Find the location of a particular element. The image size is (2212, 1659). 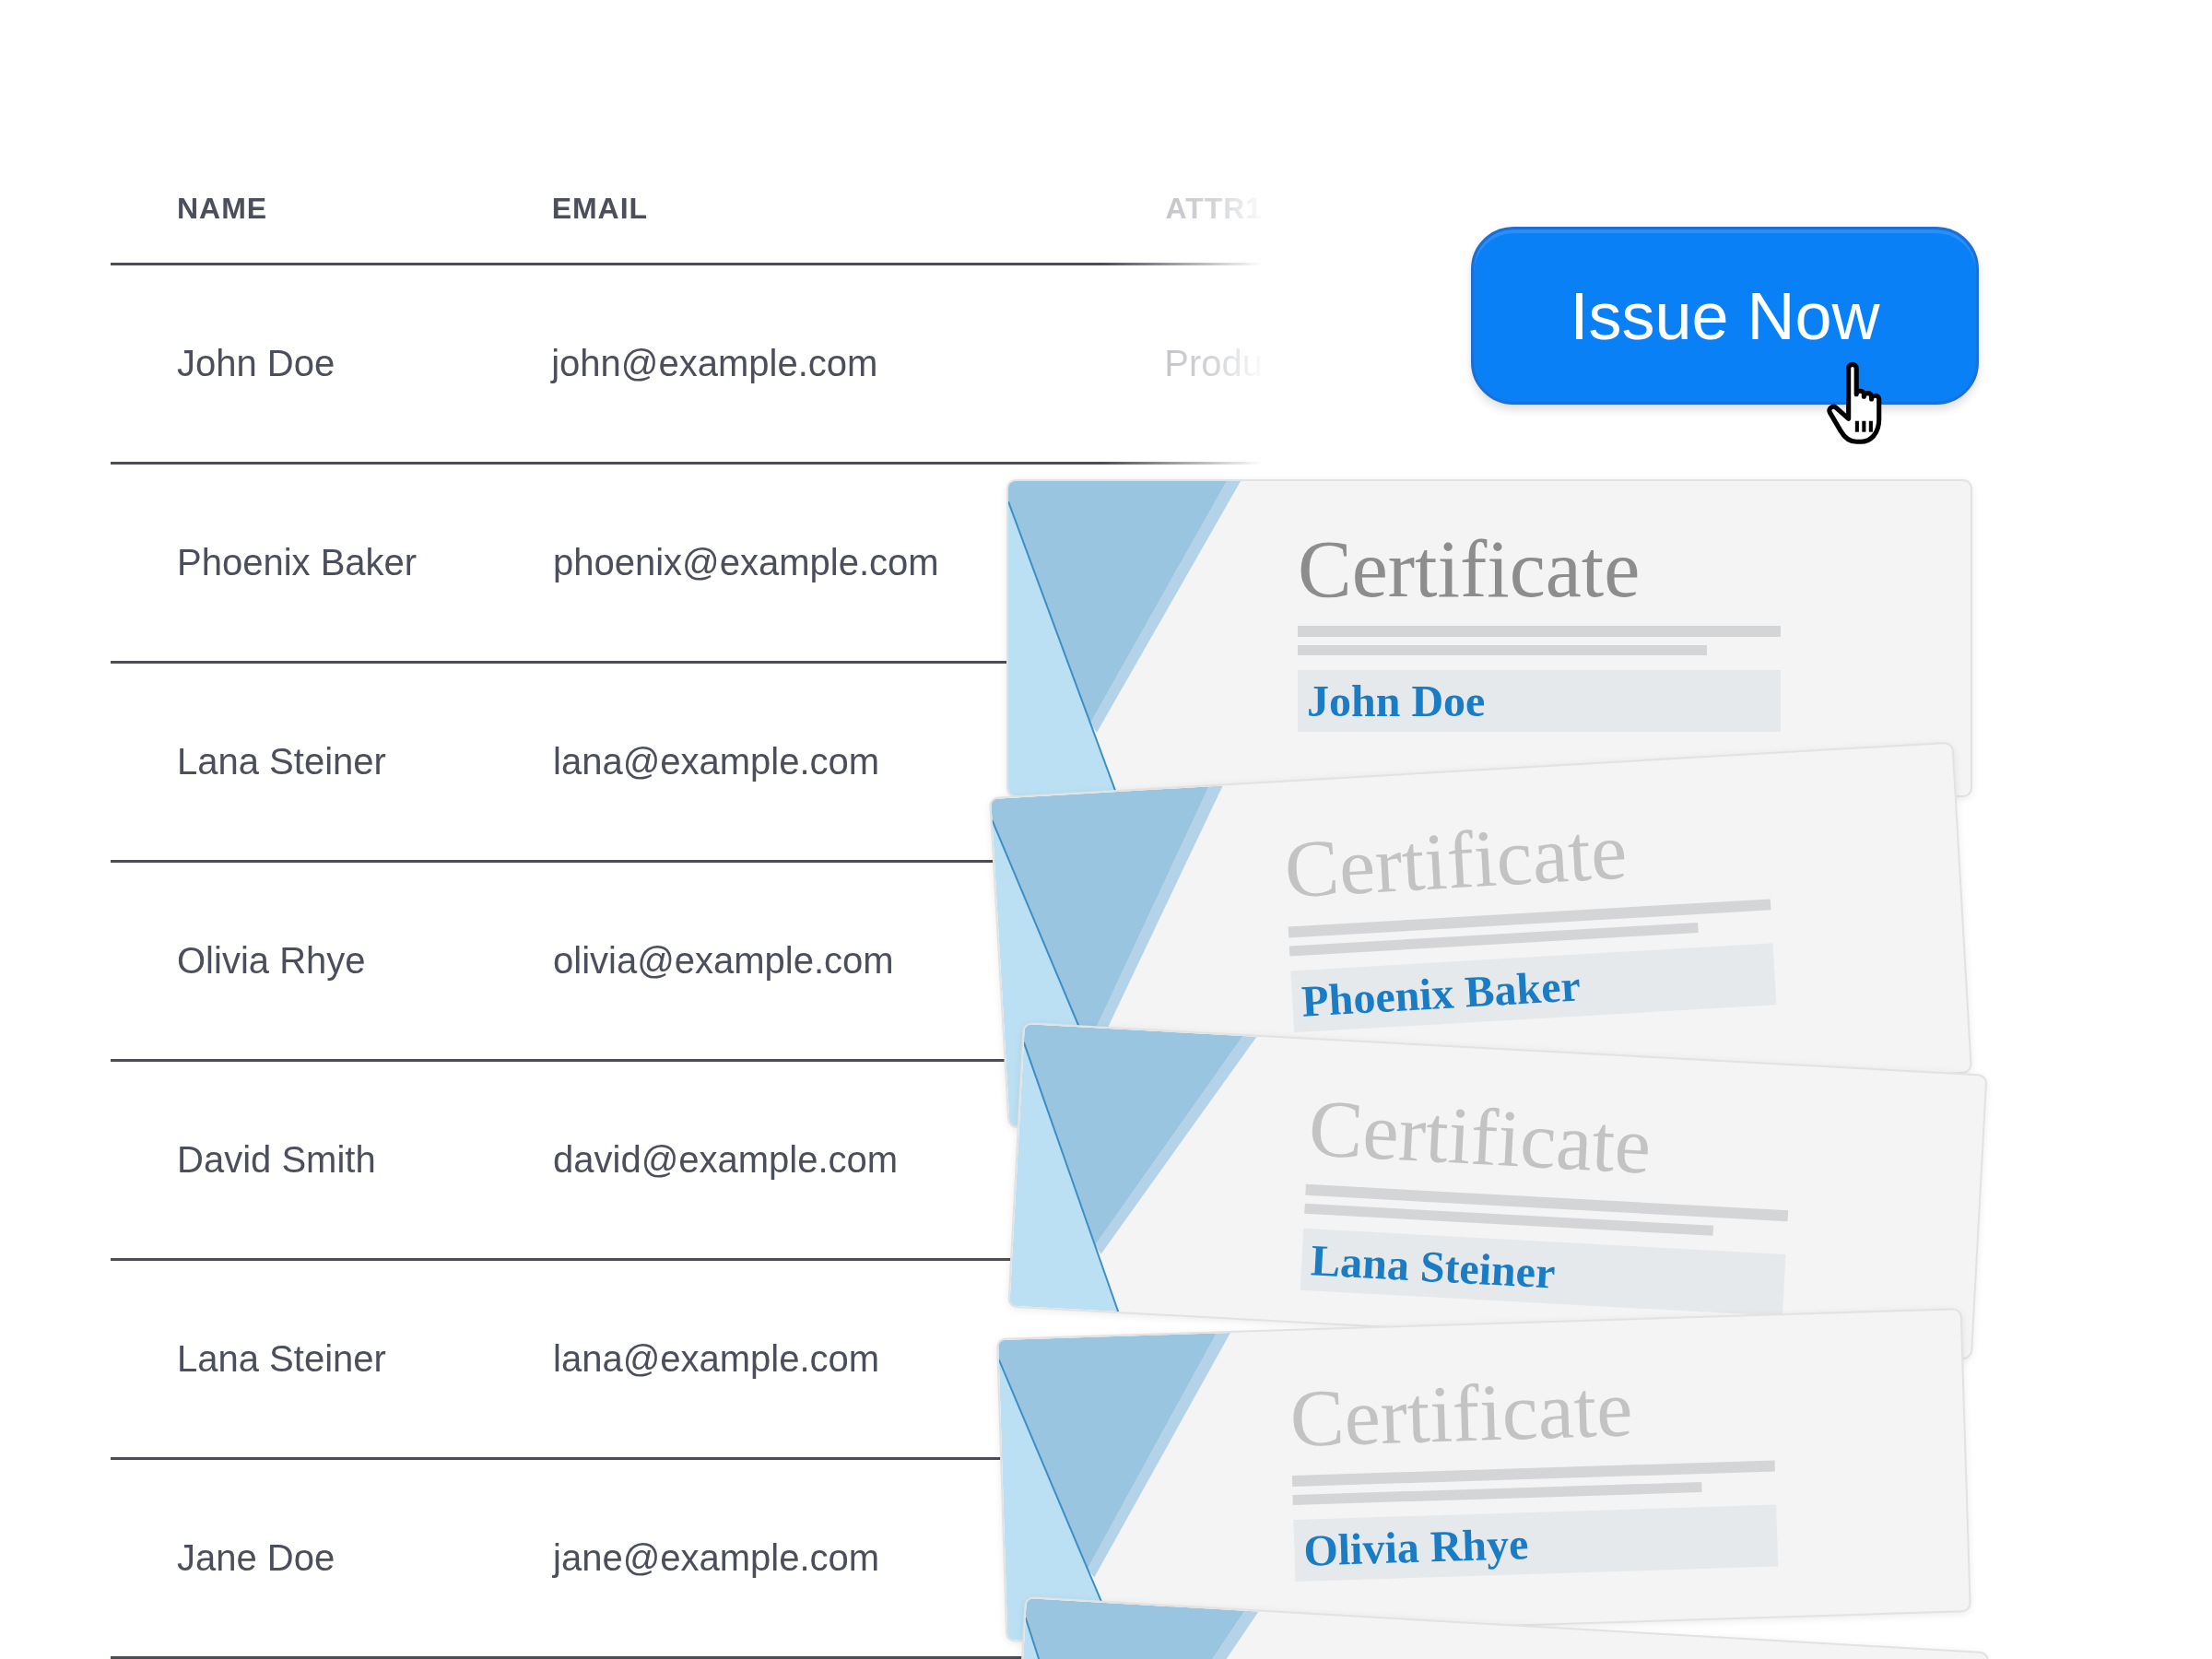

table-cell: David Smith is located at coordinates (276, 1159).